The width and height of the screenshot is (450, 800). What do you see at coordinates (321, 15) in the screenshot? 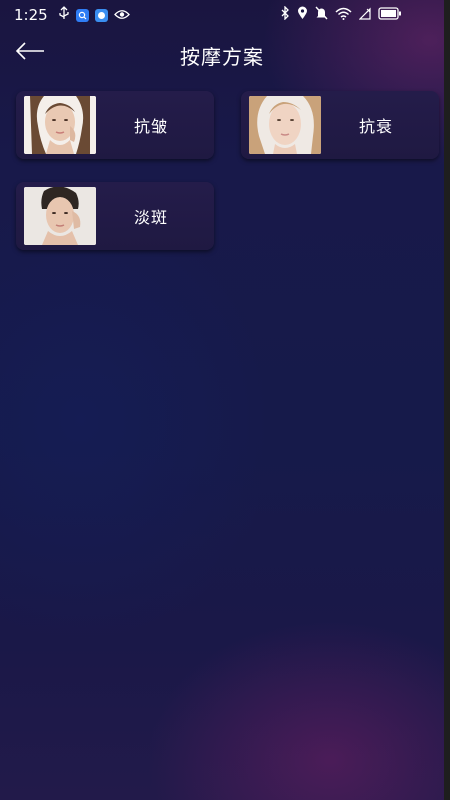
I see `mute-icon` at bounding box center [321, 15].